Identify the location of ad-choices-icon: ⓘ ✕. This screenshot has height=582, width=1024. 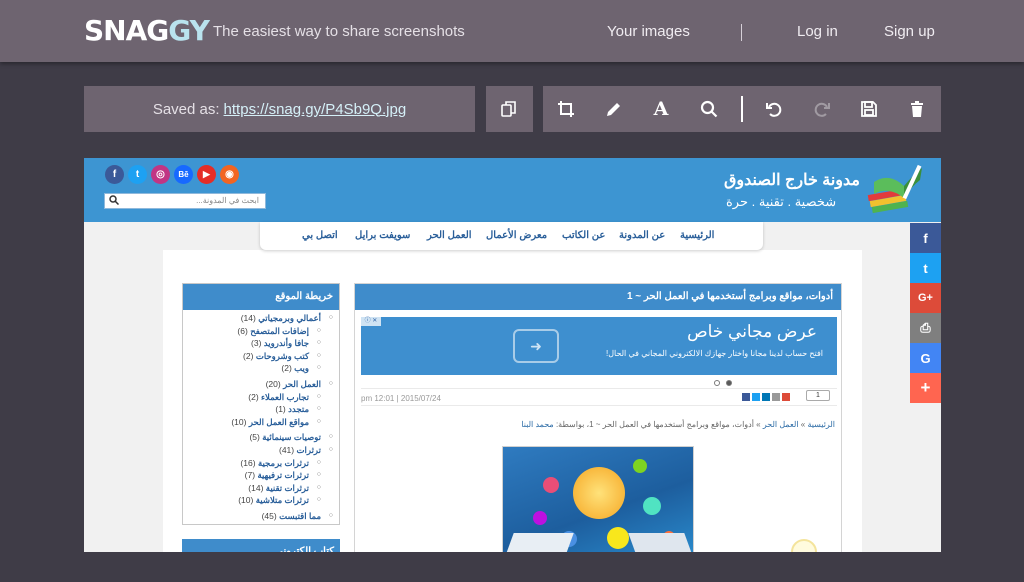
(371, 321).